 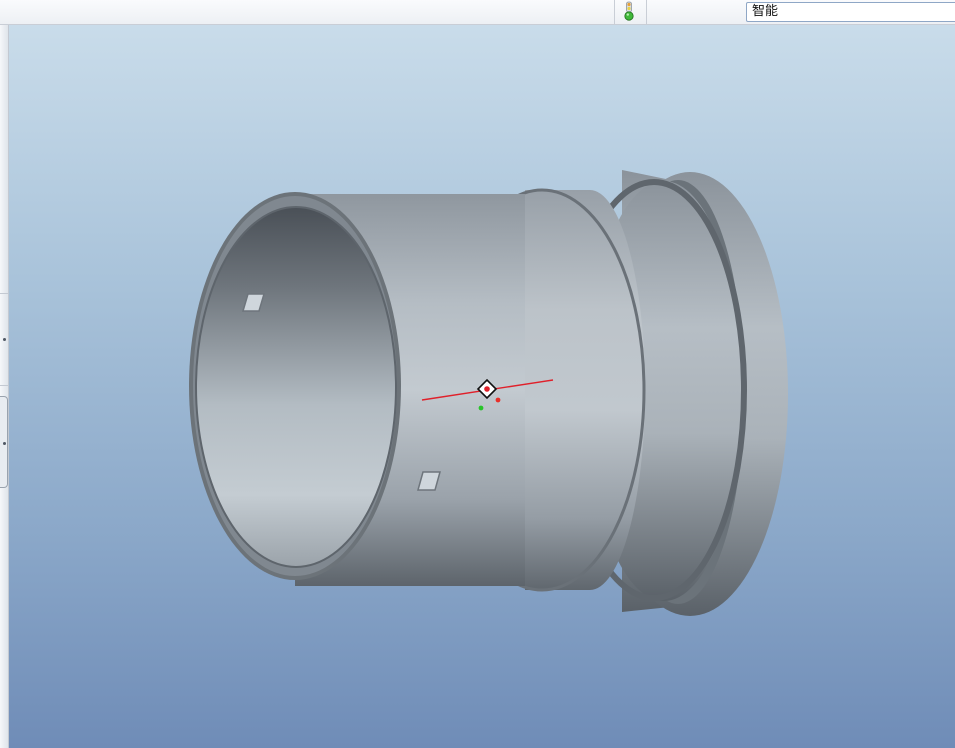 What do you see at coordinates (477, 12) in the screenshot?
I see `top-toolbar: 智能` at bounding box center [477, 12].